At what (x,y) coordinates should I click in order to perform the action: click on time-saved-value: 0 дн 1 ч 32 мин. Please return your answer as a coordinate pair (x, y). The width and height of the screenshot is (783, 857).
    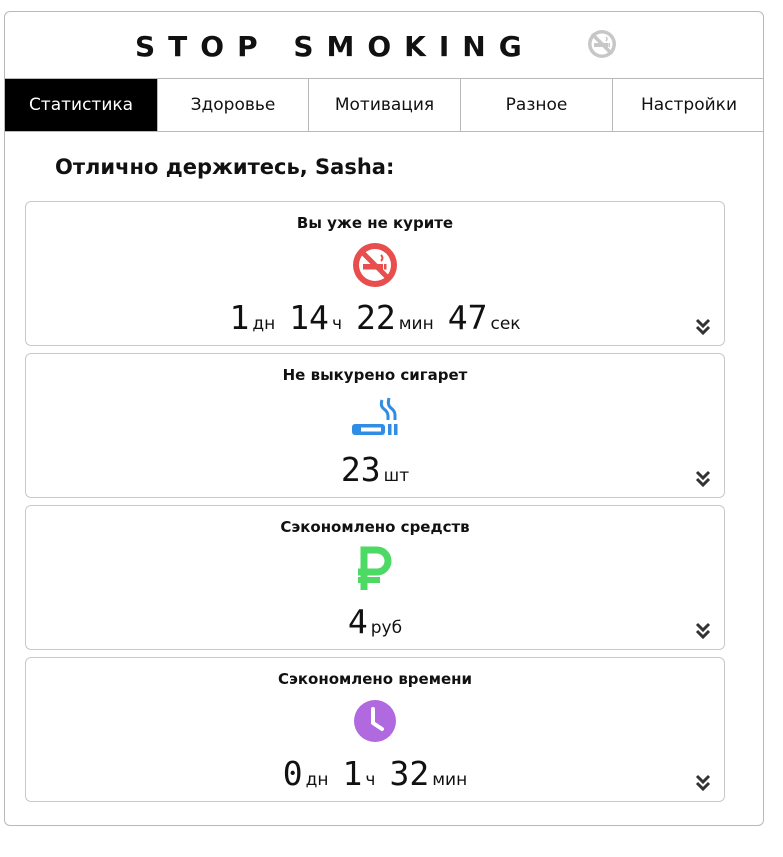
    Looking at the image, I should click on (375, 773).